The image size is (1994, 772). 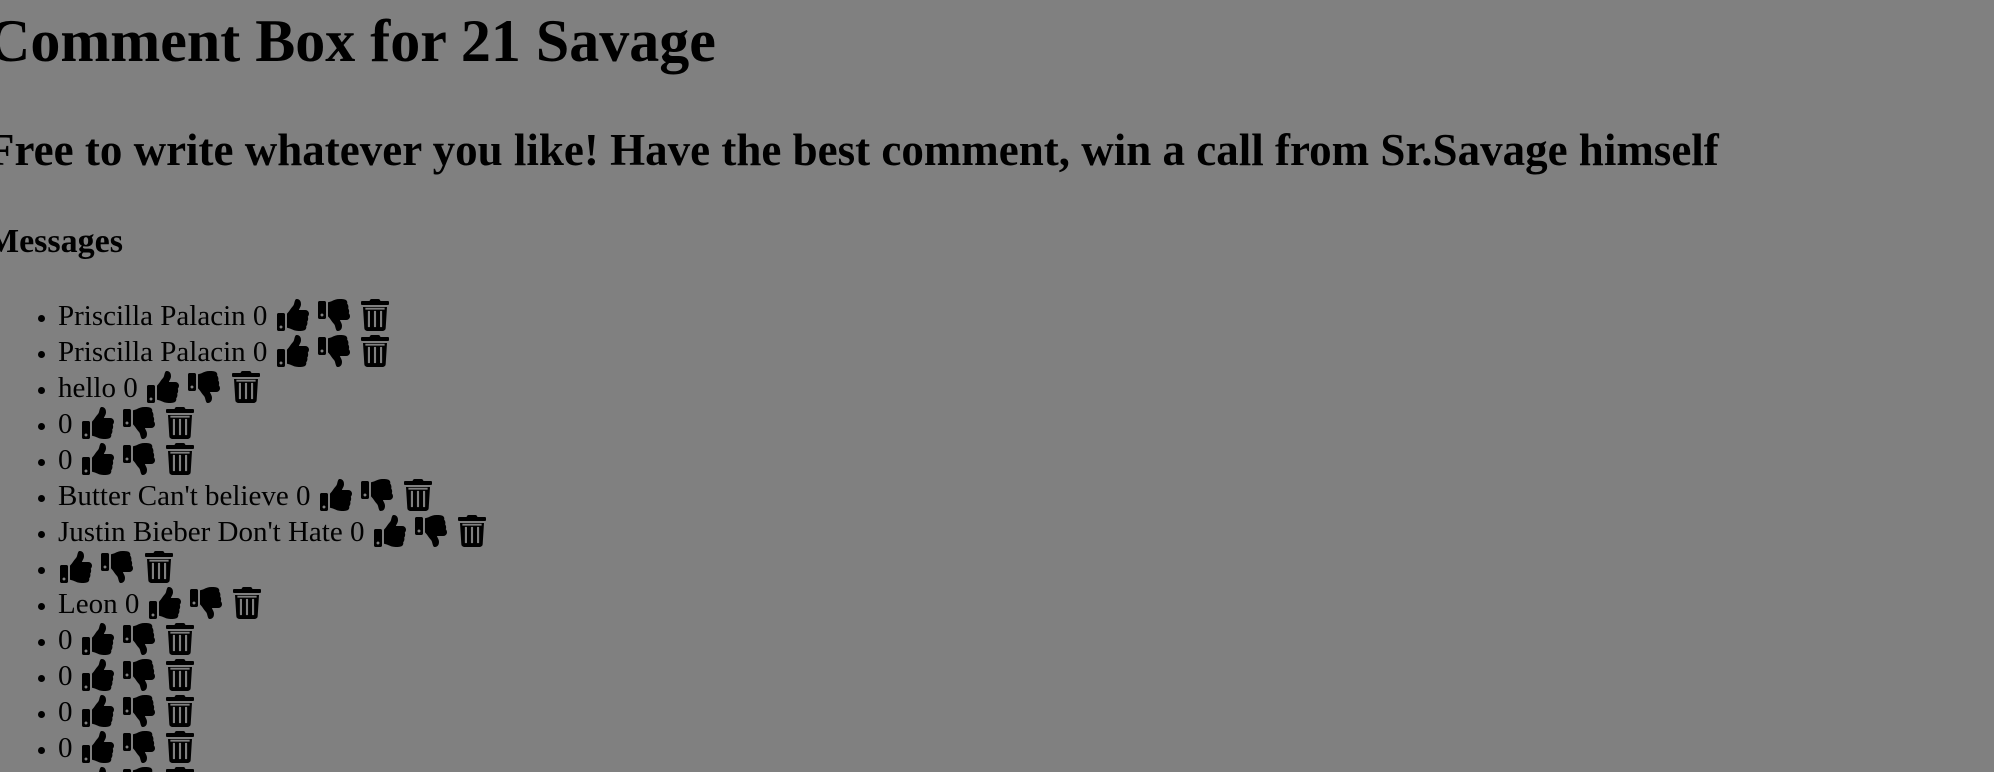 What do you see at coordinates (273, 604) in the screenshot?
I see `list-item: Leon 0` at bounding box center [273, 604].